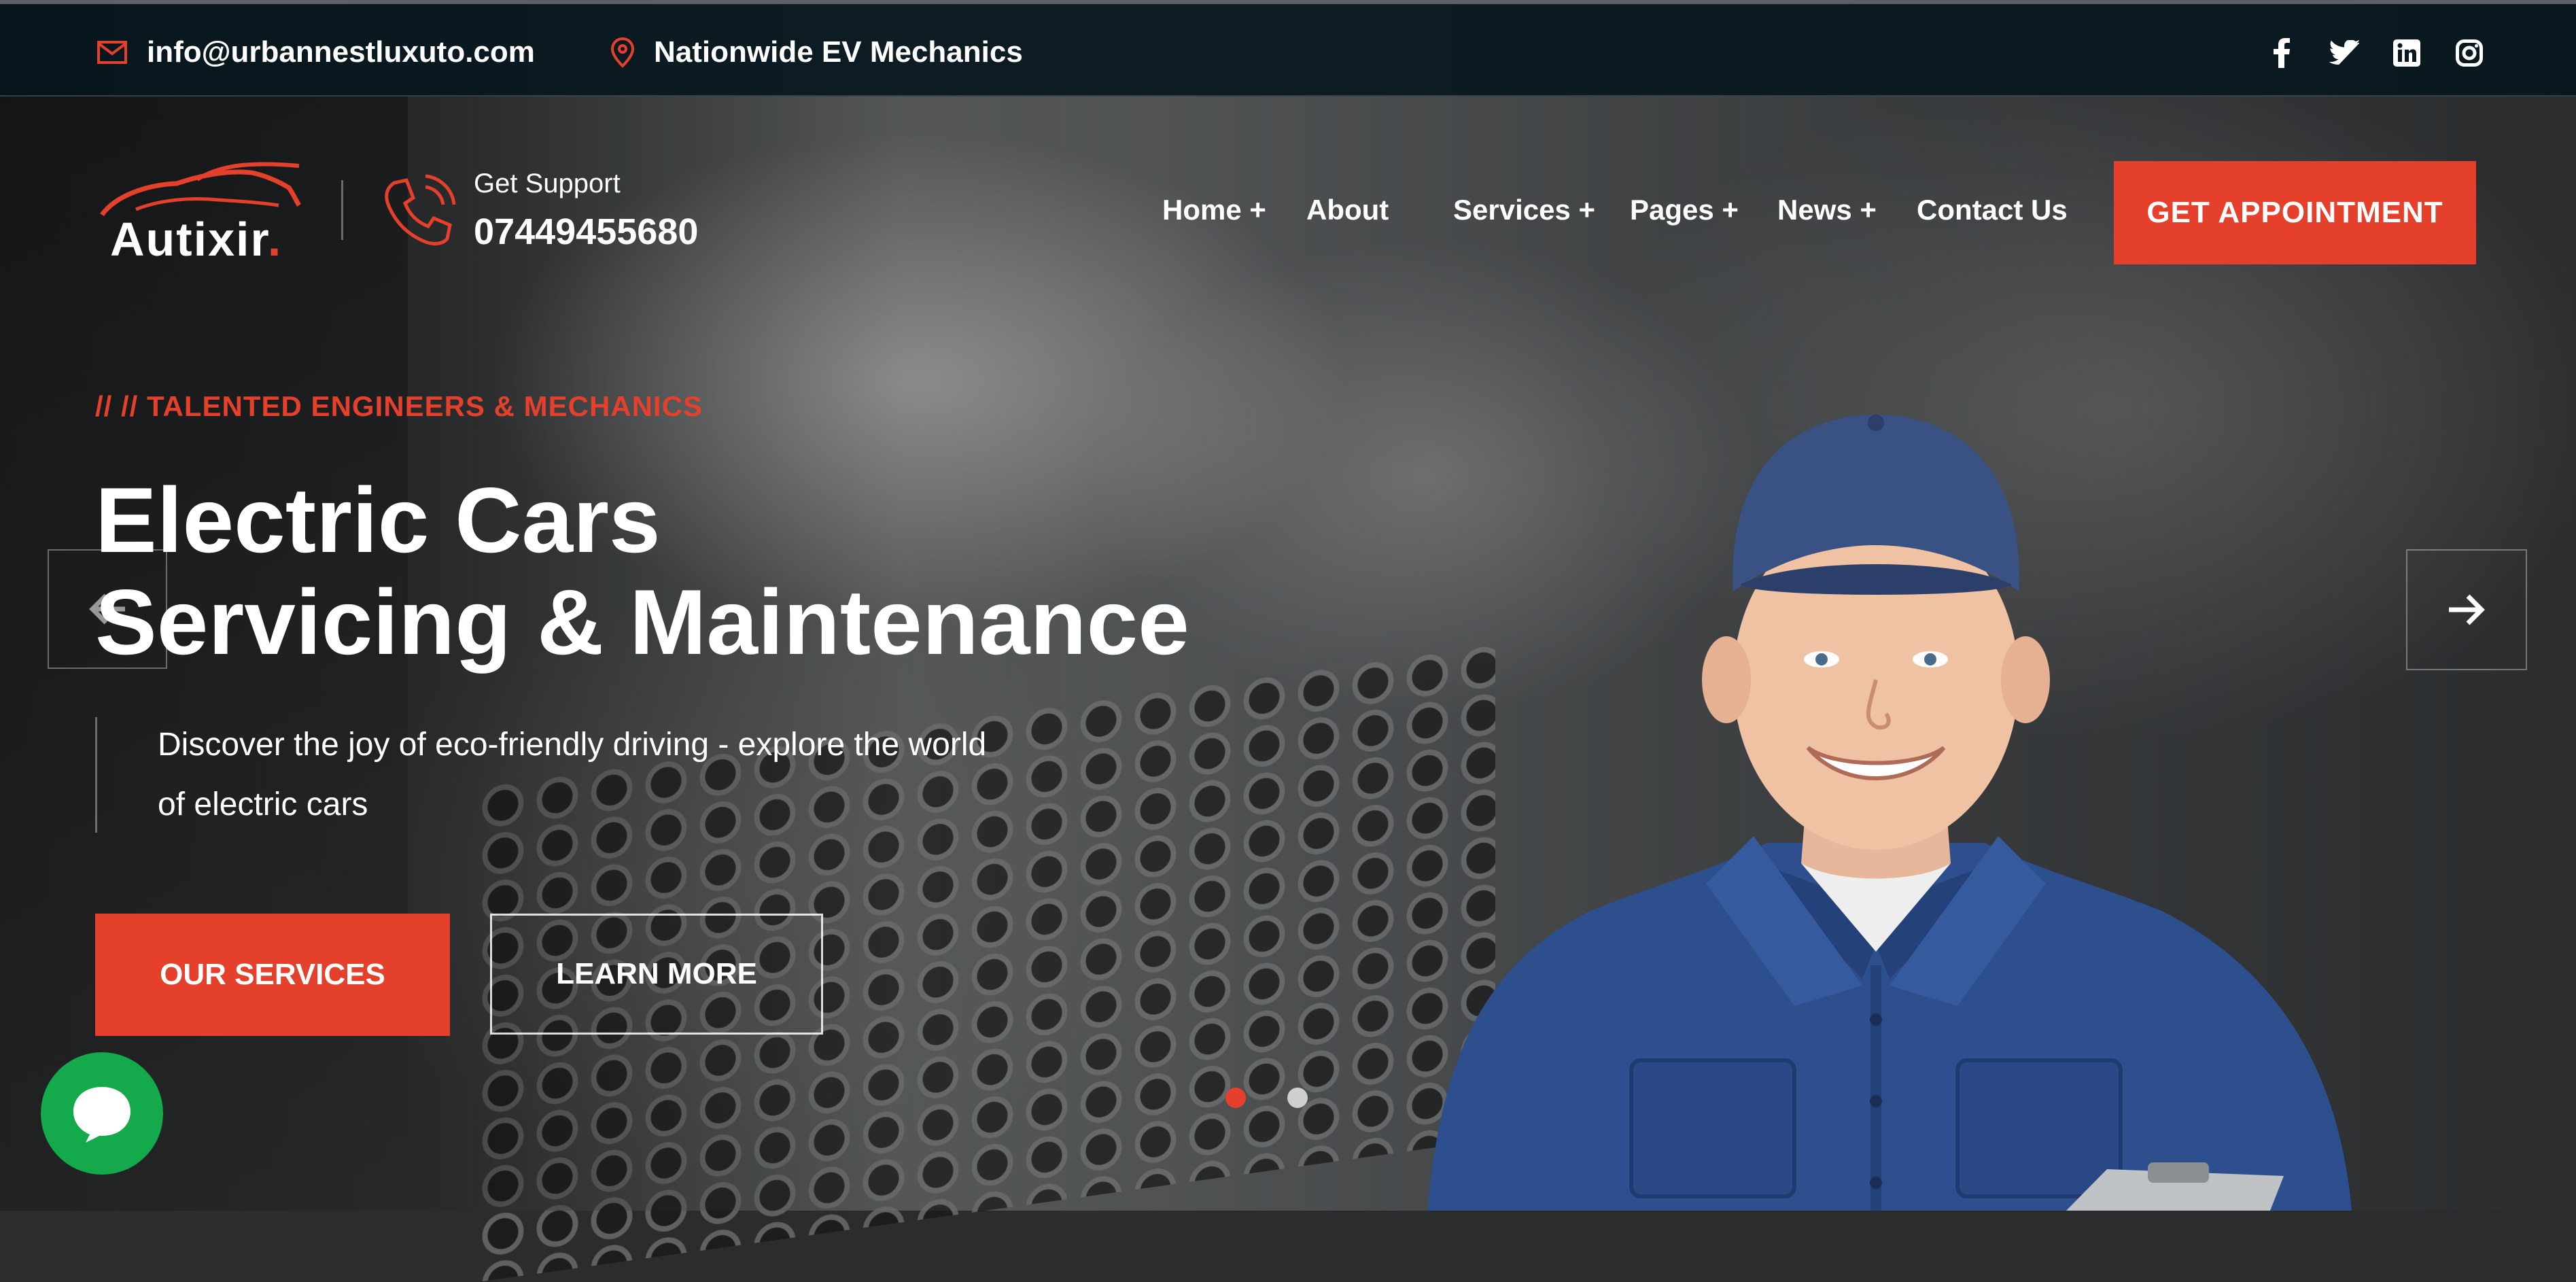  I want to click on get-appointment-button: GET APPOINTMENT, so click(2295, 212).